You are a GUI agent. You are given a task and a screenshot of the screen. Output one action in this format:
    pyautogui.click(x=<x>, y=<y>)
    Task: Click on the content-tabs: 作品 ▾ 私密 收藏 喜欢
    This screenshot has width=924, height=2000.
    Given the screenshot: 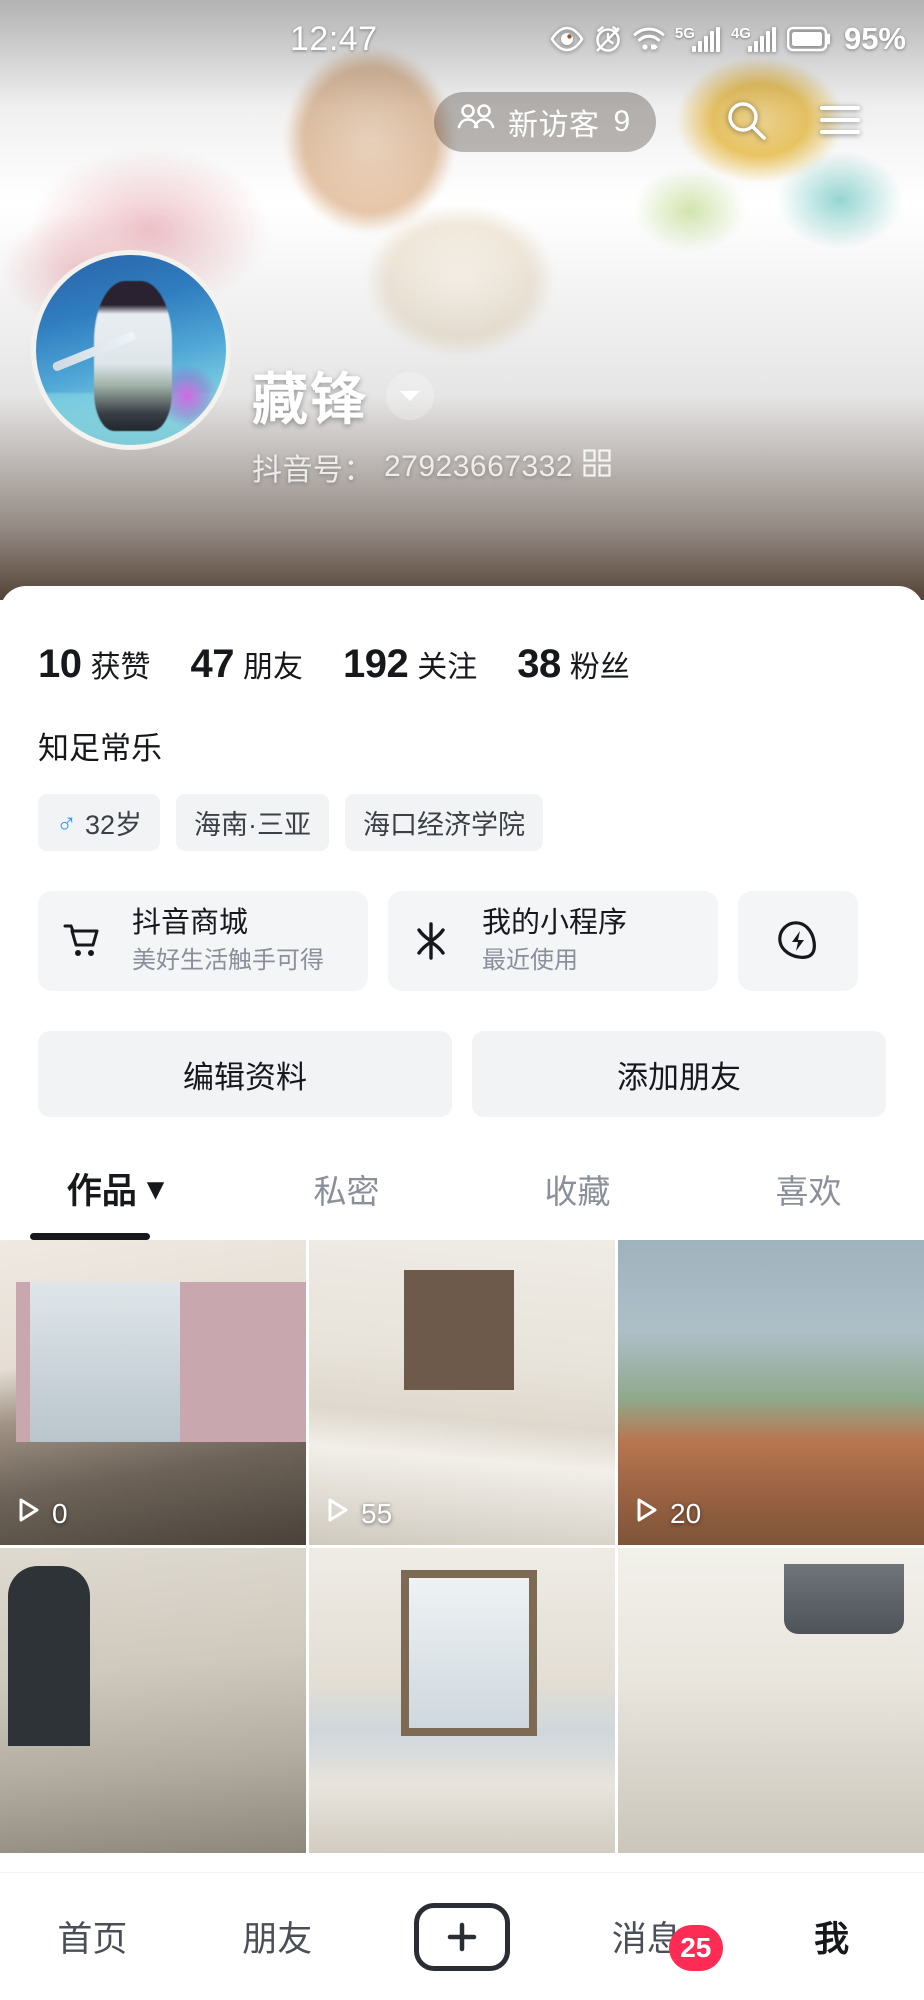 What is the action you would take?
    pyautogui.click(x=462, y=1201)
    